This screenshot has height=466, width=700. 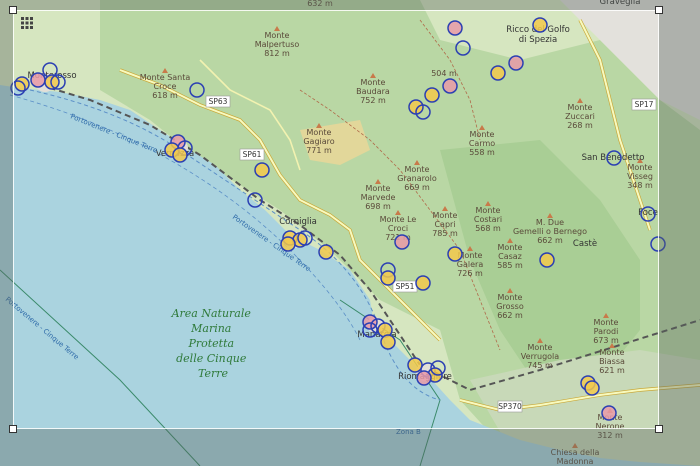 What do you see at coordinates (298, 222) in the screenshot?
I see `town-label: Corniglia` at bounding box center [298, 222].